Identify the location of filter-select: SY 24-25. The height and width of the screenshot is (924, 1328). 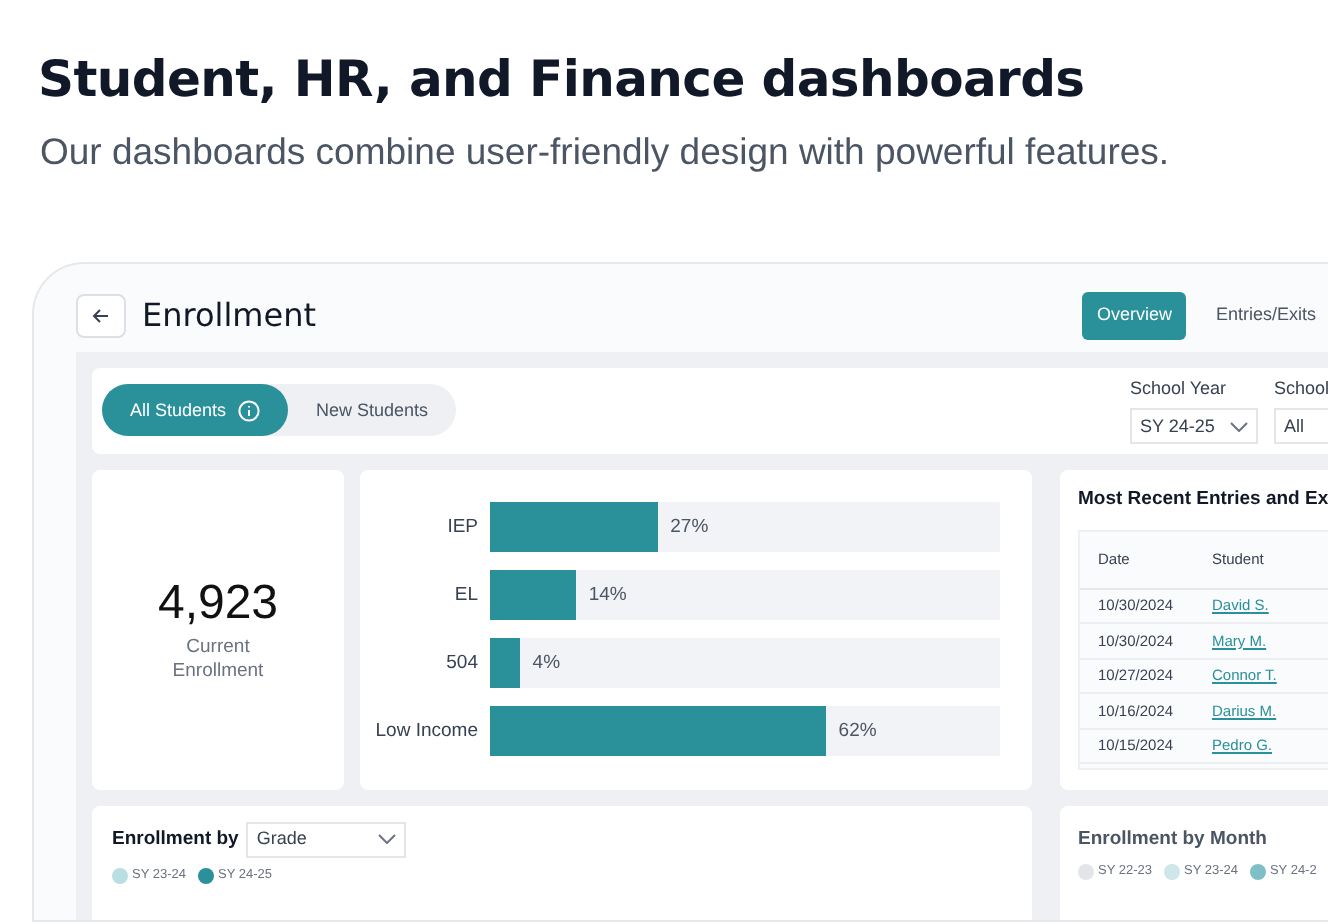
(1194, 426).